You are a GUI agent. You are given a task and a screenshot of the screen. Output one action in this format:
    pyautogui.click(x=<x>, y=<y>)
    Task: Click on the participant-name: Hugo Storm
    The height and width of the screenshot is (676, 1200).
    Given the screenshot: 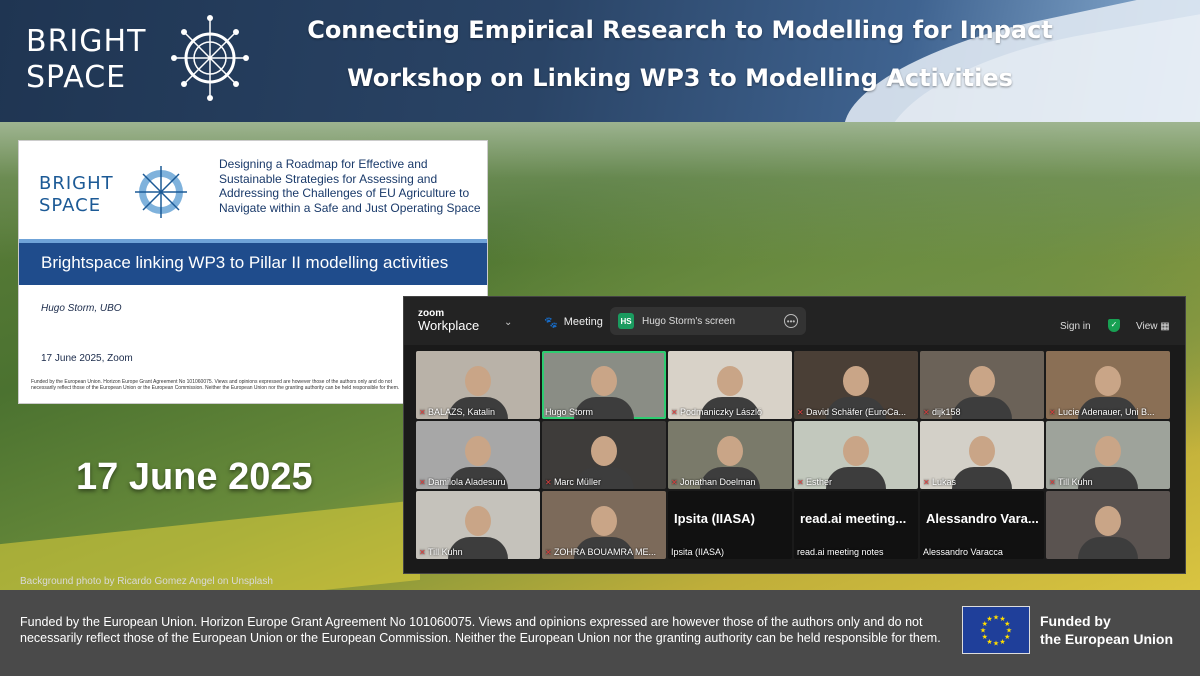 What is the action you would take?
    pyautogui.click(x=569, y=412)
    